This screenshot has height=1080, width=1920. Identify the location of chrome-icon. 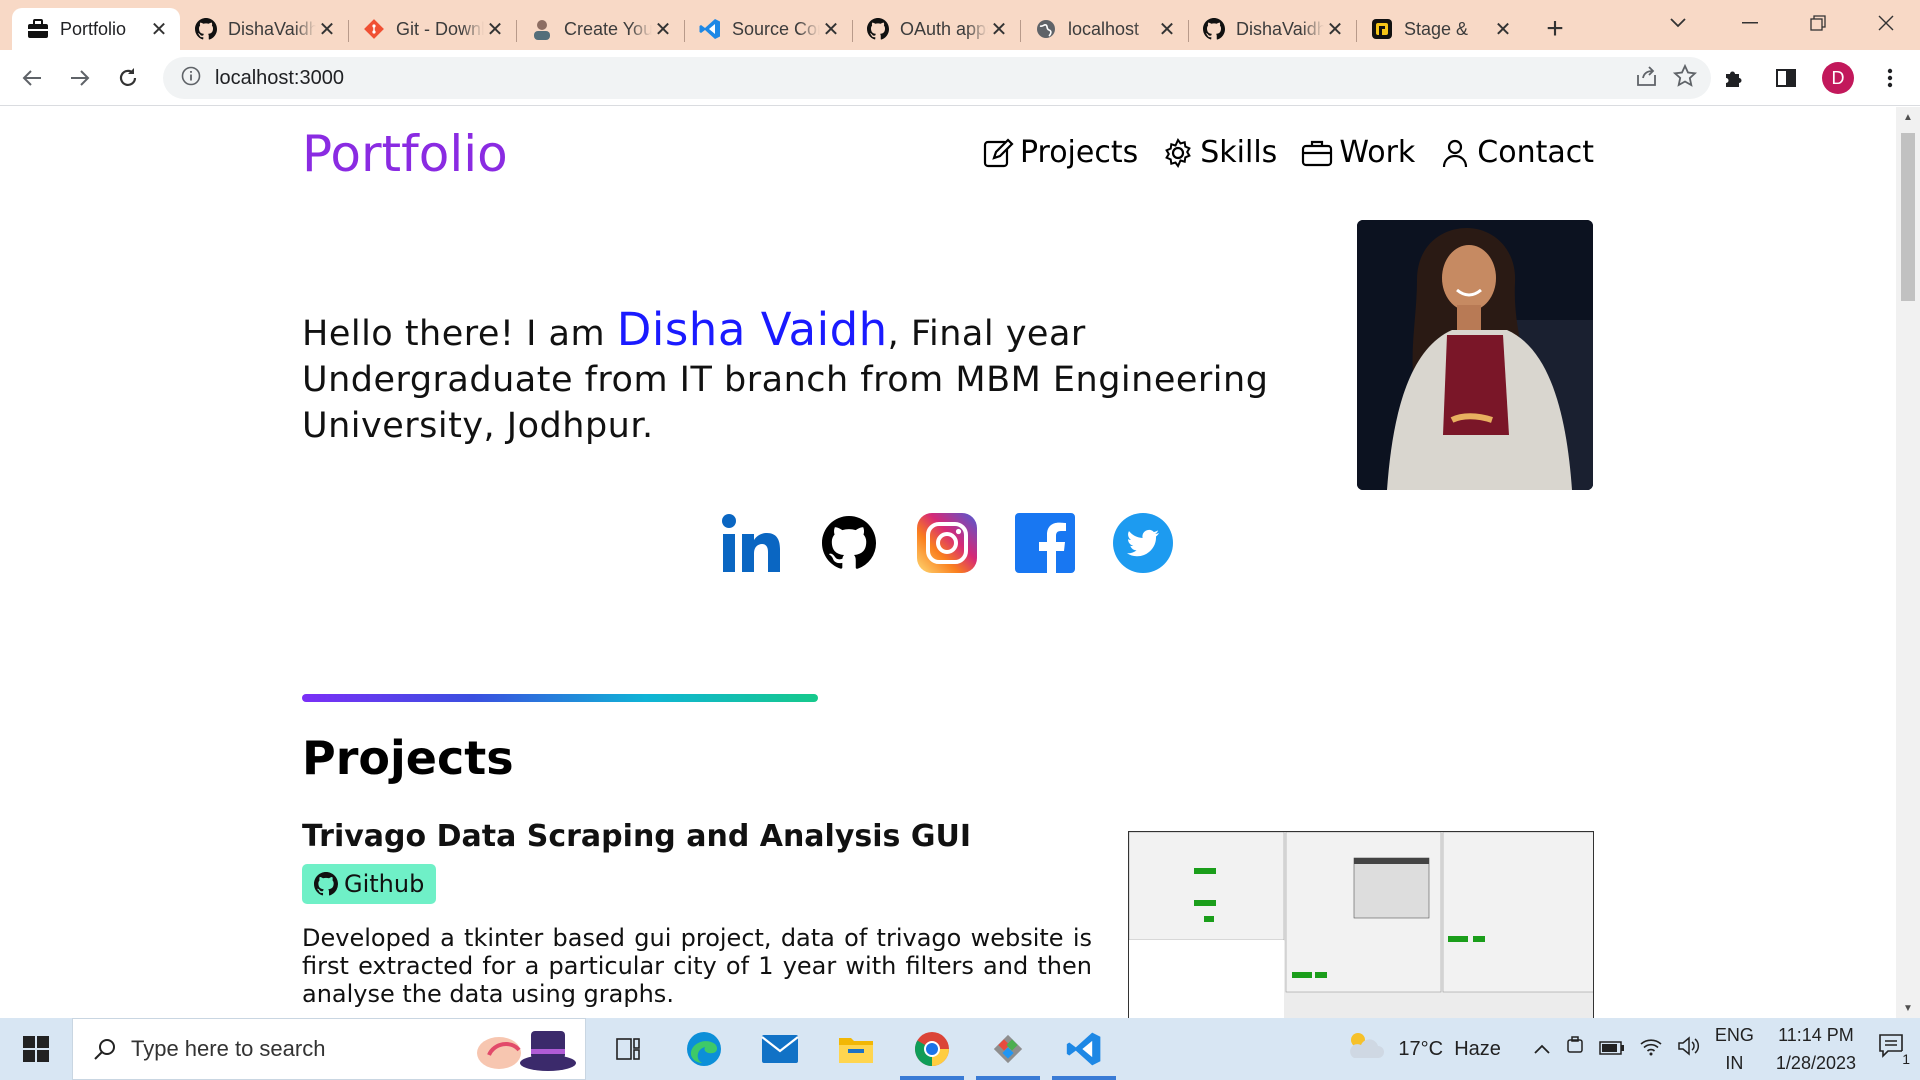
(932, 1049).